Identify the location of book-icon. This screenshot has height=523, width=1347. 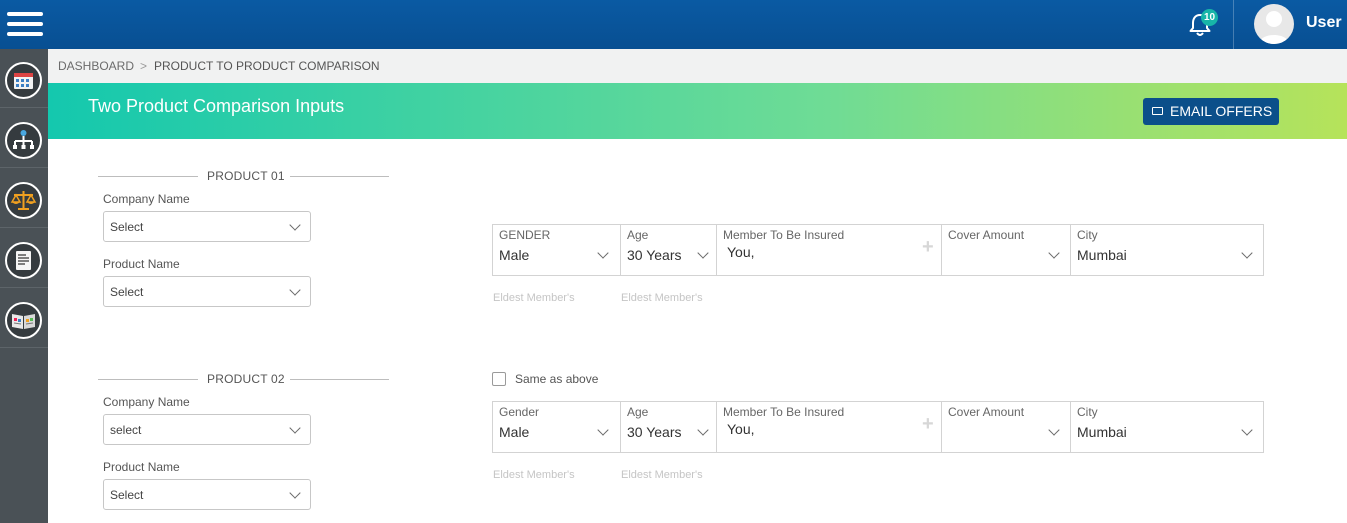
(23, 320).